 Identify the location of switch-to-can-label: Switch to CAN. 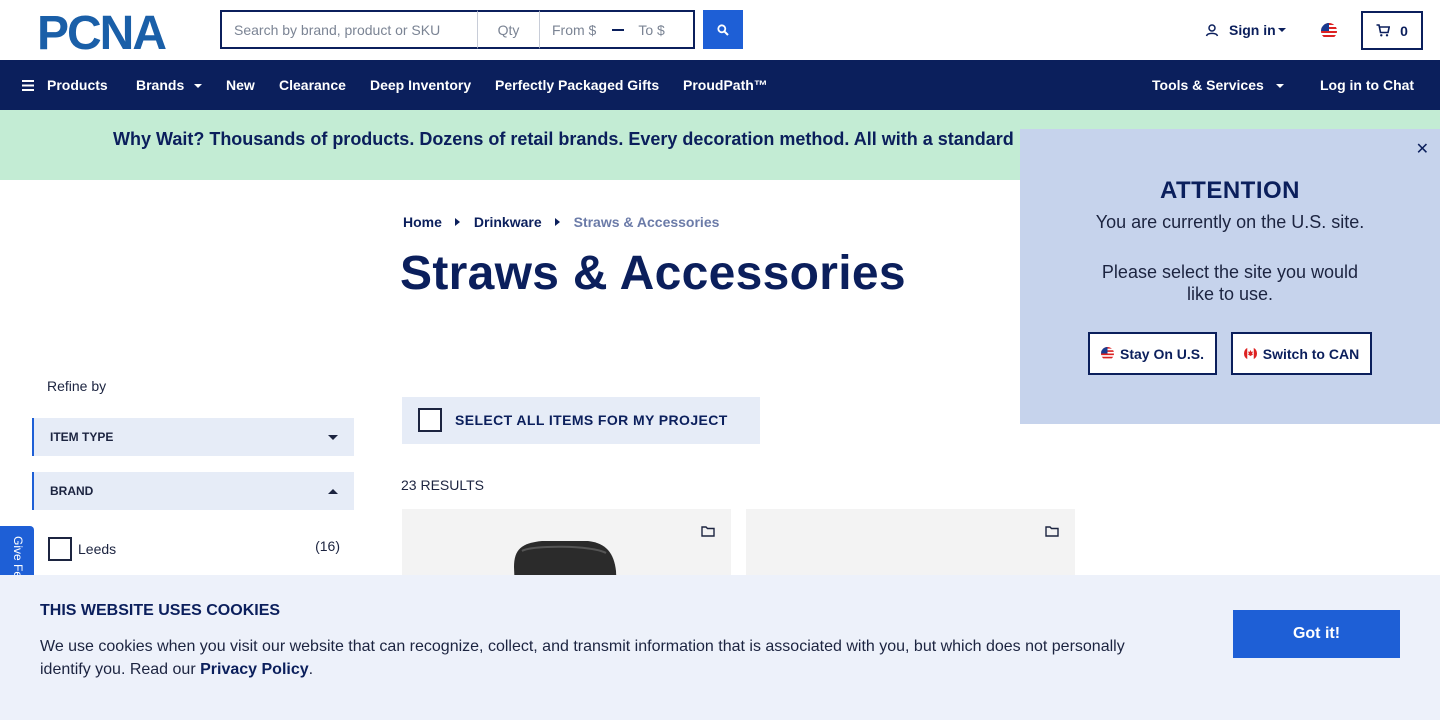
(1311, 353).